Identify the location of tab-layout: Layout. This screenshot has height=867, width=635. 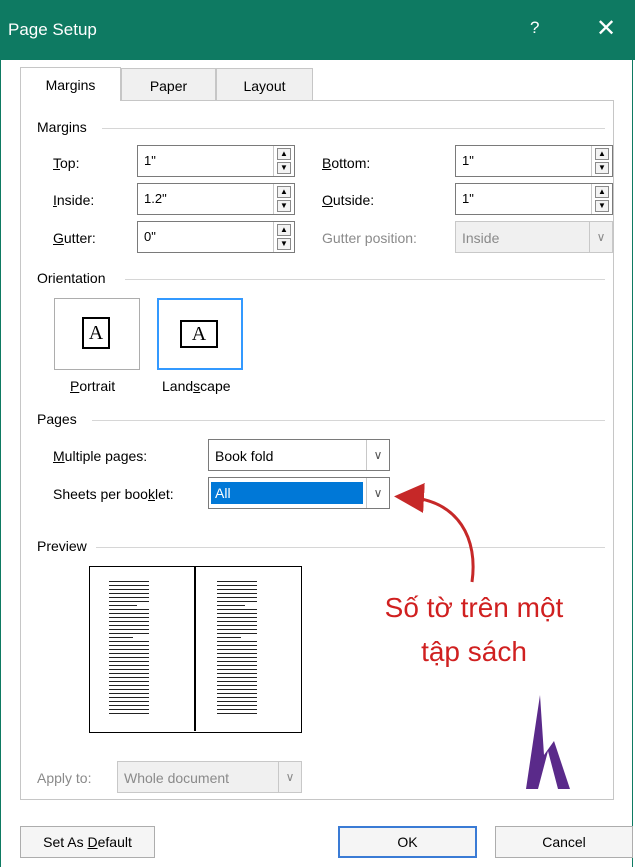
(264, 84).